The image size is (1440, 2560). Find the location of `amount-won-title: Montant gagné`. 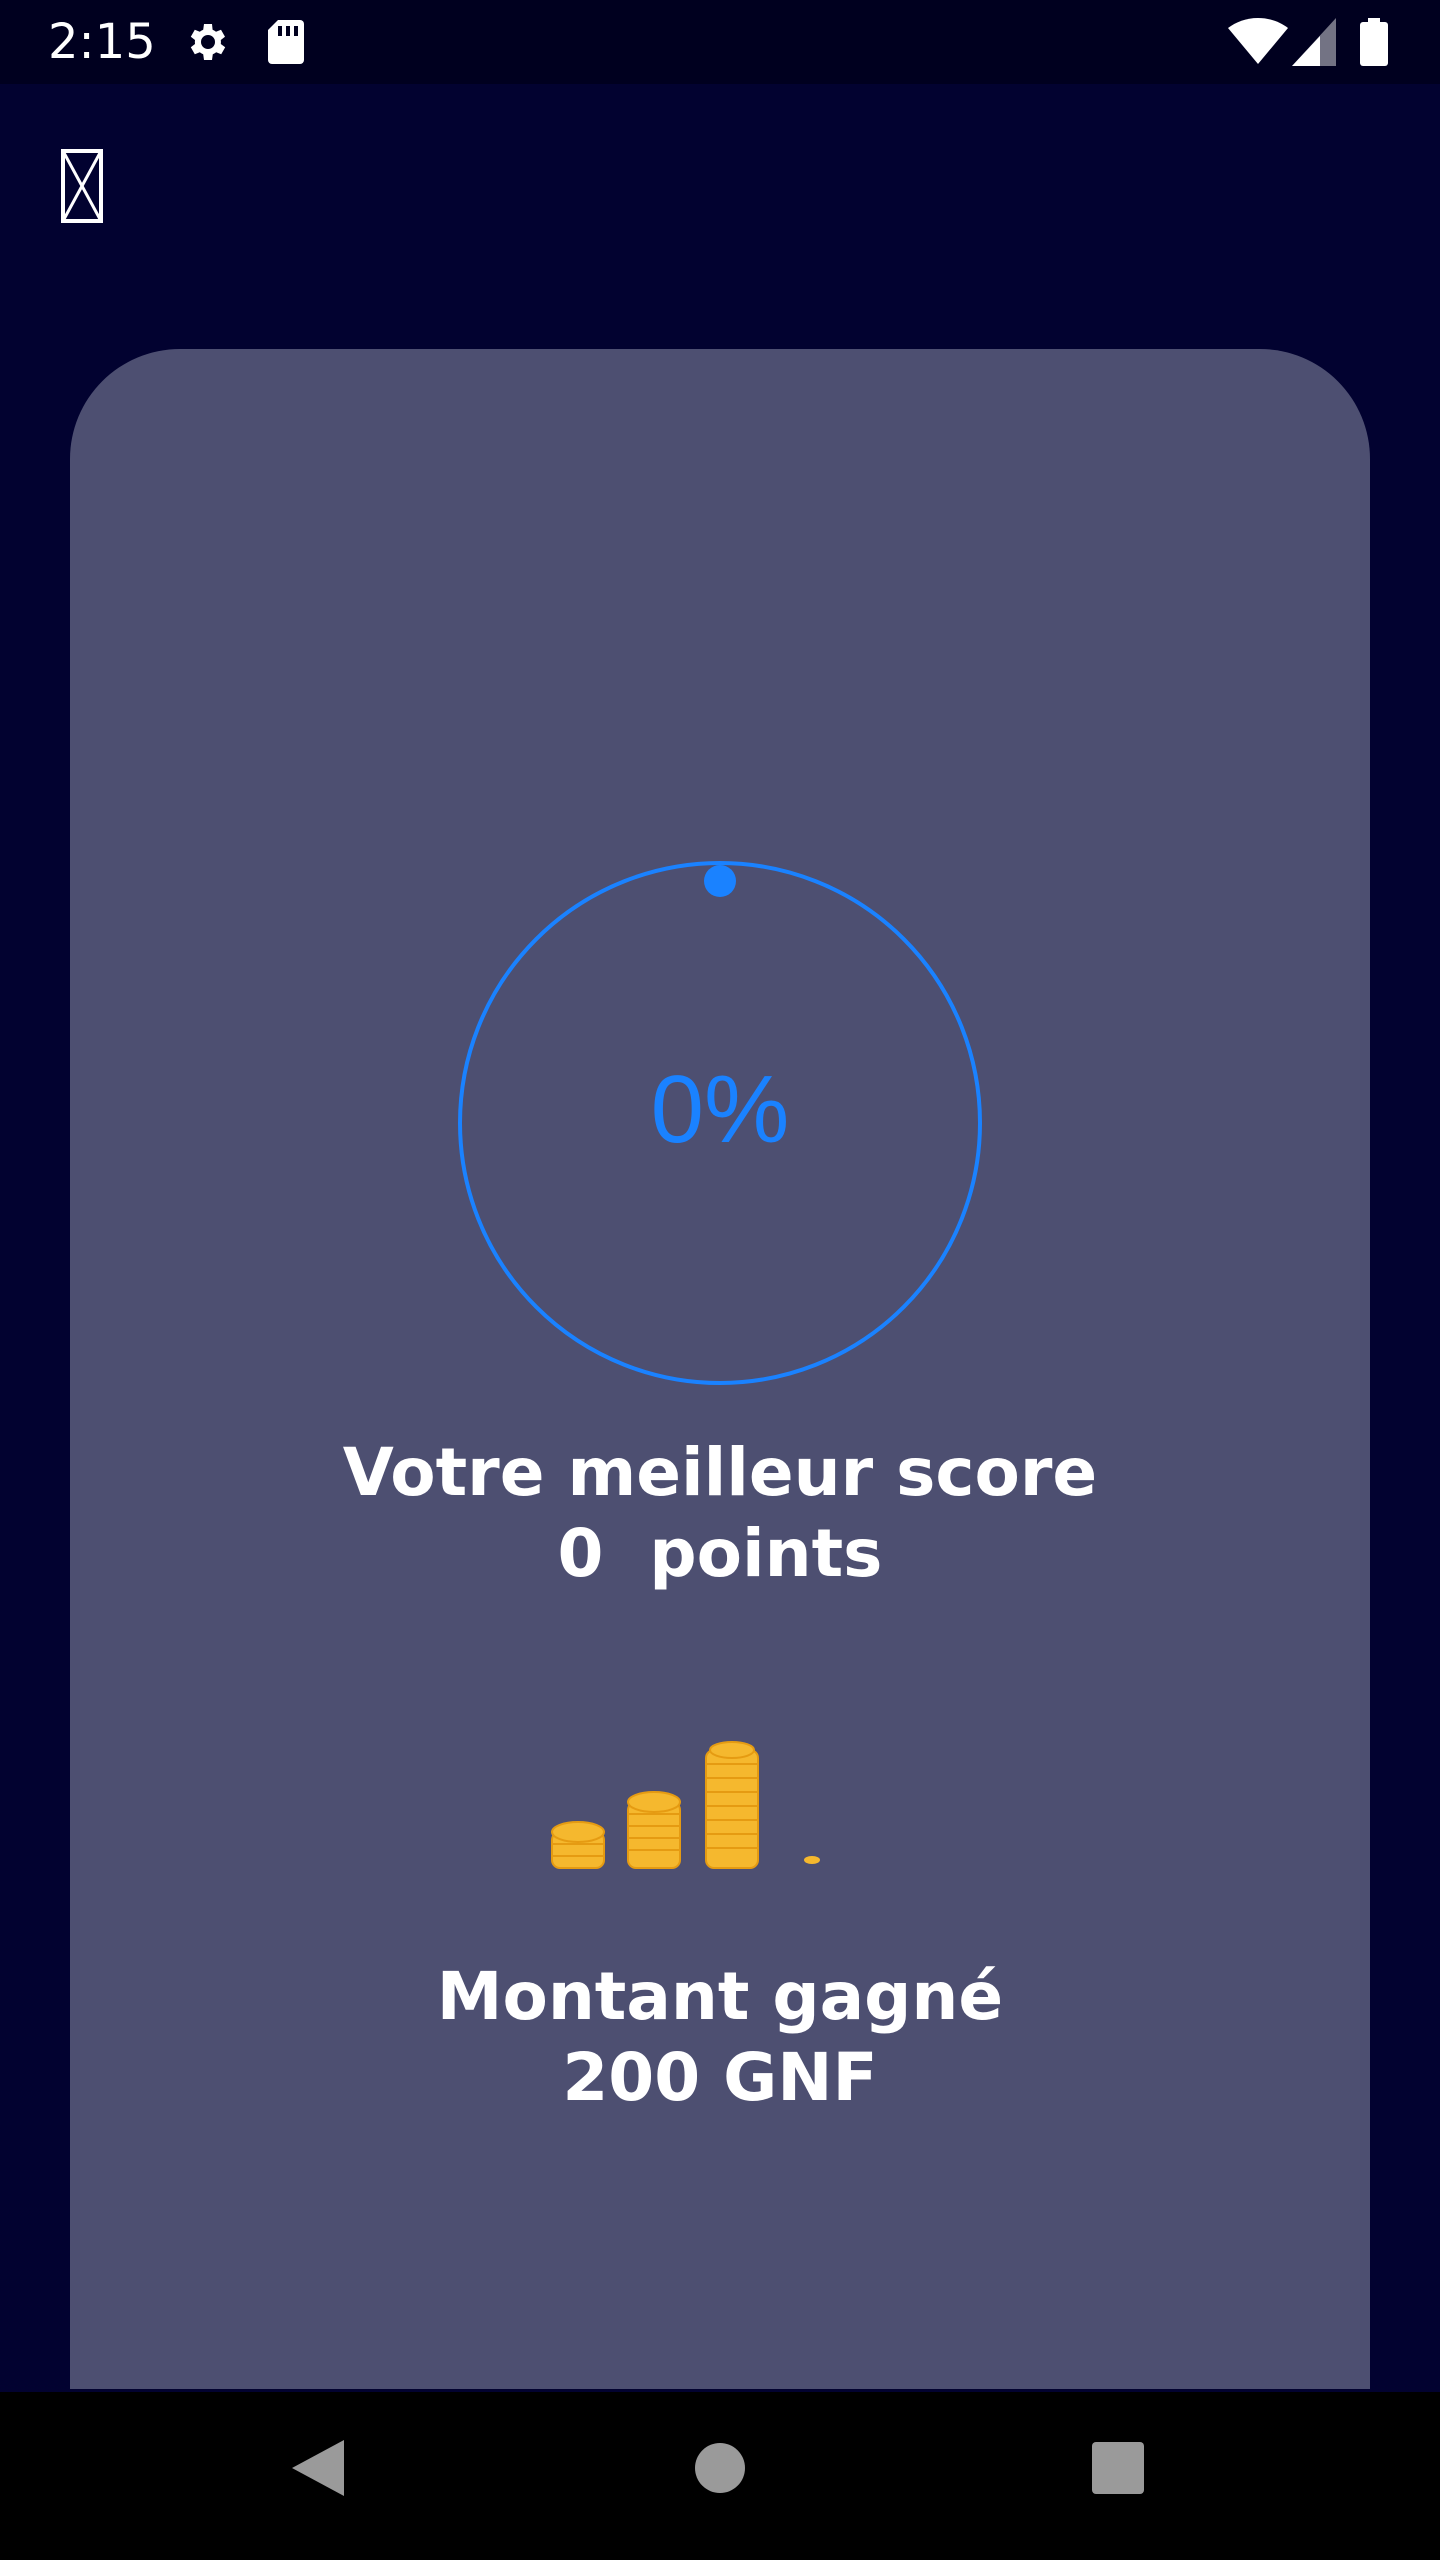

amount-won-title: Montant gagné is located at coordinates (720, 1996).